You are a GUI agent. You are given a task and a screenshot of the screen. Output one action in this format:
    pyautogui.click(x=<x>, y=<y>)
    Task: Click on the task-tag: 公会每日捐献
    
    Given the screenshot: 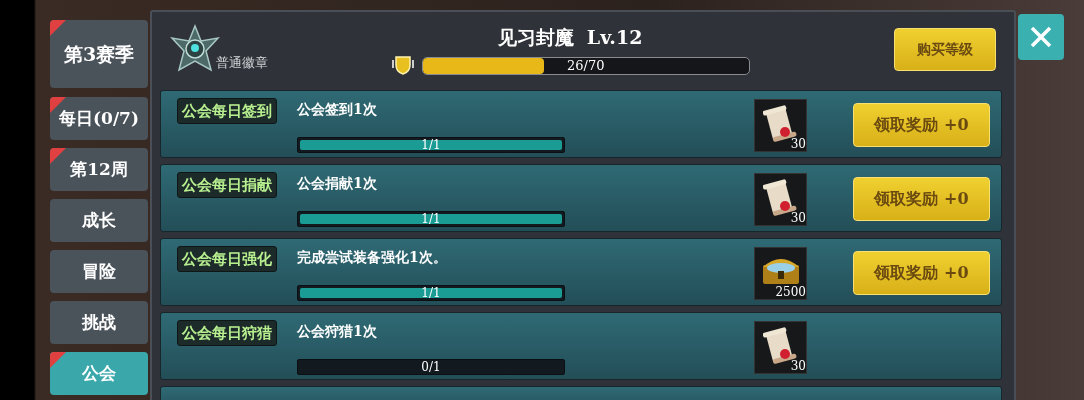 What is the action you would take?
    pyautogui.click(x=227, y=185)
    